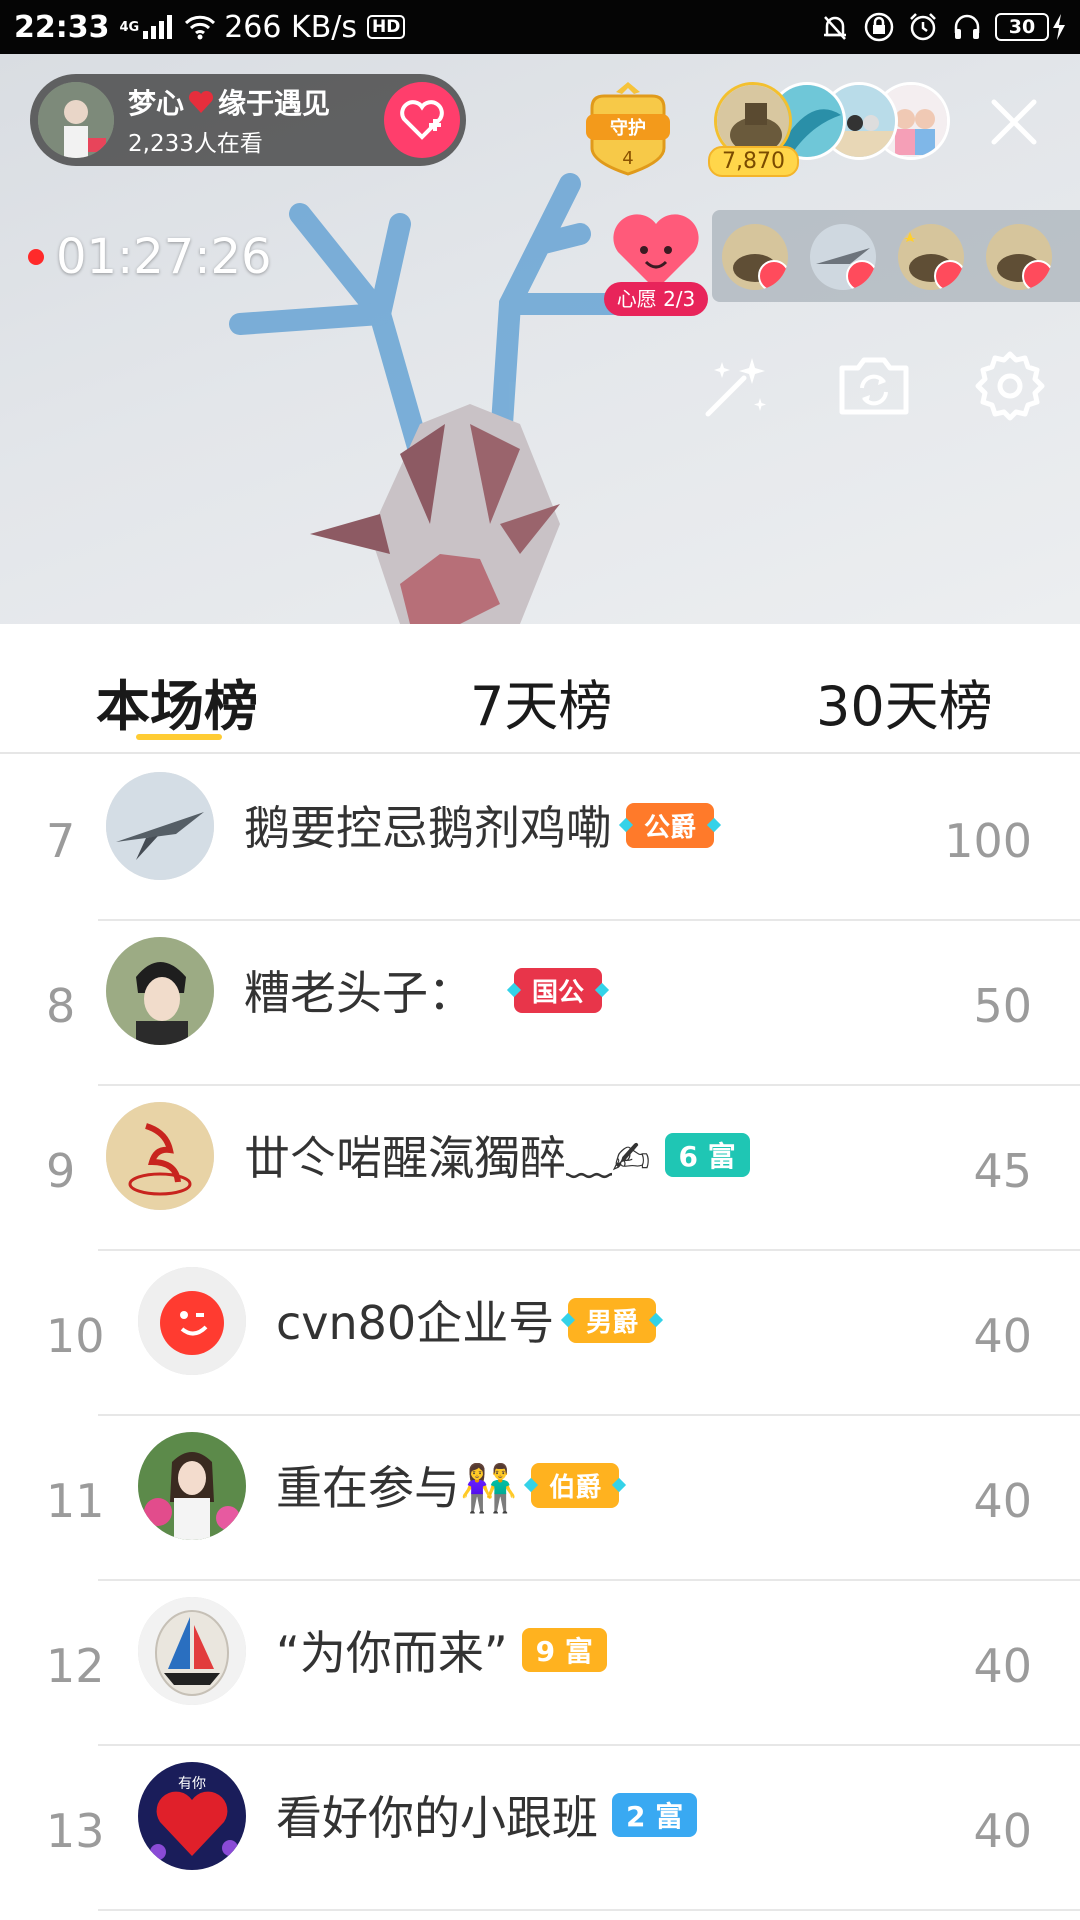  What do you see at coordinates (36, 257) in the screenshot?
I see `recording-dot-icon` at bounding box center [36, 257].